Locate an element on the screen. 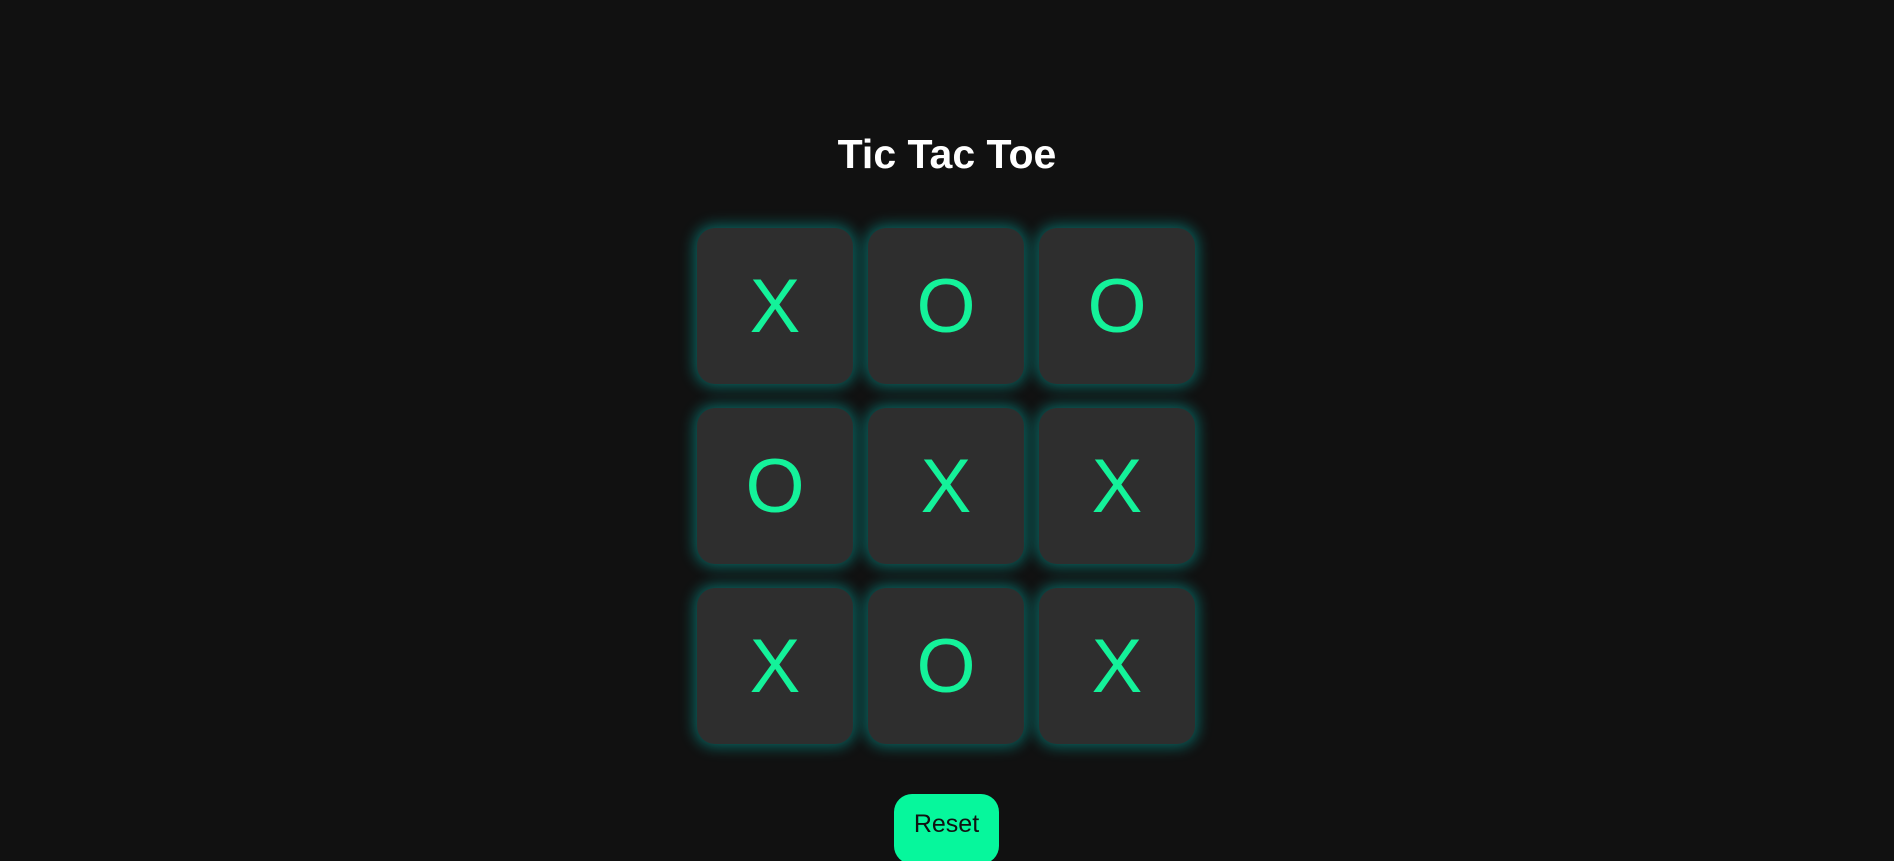 Image resolution: width=1894 pixels, height=861 pixels. board-cell-9: X is located at coordinates (1117, 666).